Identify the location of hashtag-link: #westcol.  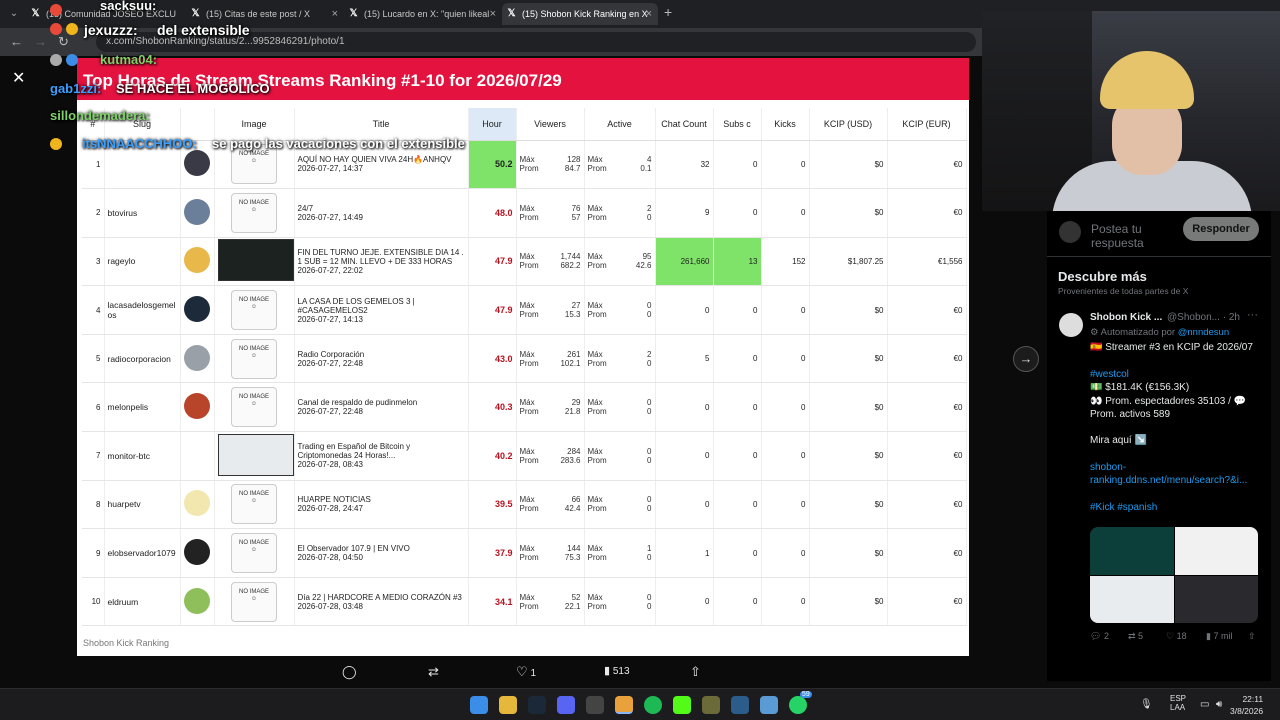
(1109, 374).